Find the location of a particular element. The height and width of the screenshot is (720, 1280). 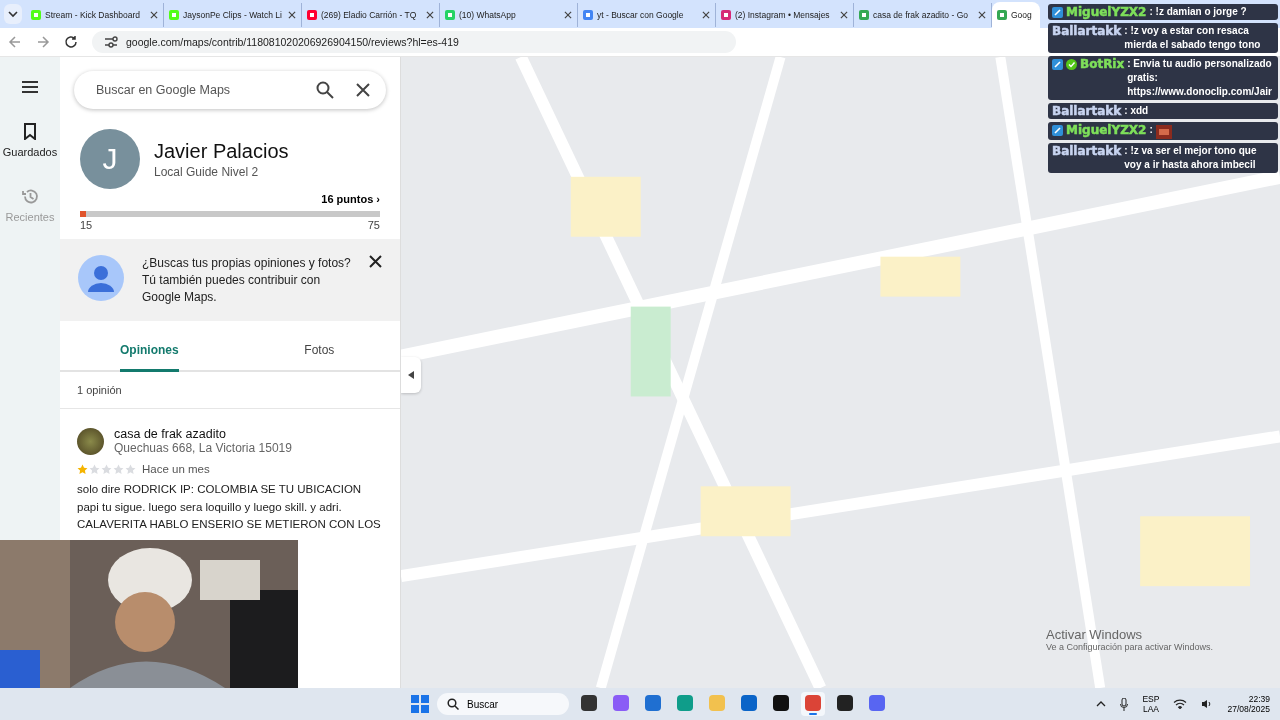

microphone-icon is located at coordinates (1124, 704).